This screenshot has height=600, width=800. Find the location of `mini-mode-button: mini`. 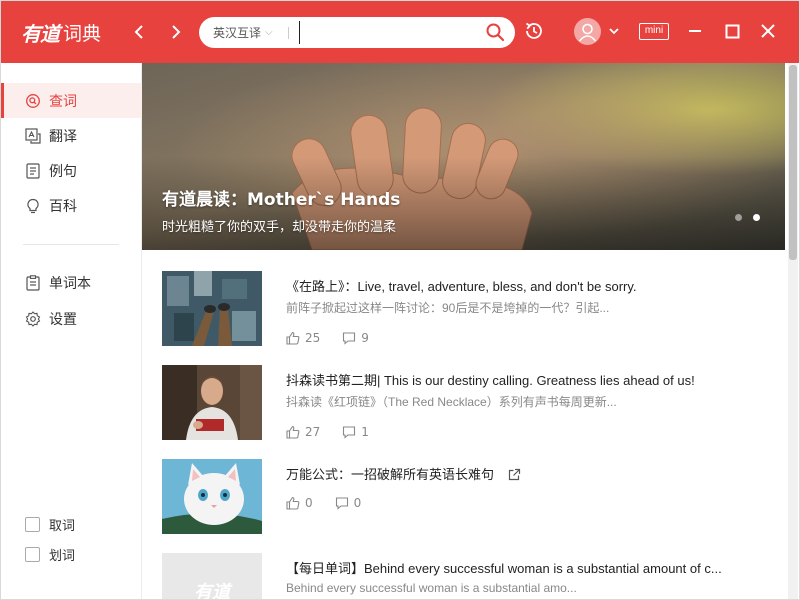

mini-mode-button: mini is located at coordinates (654, 31).